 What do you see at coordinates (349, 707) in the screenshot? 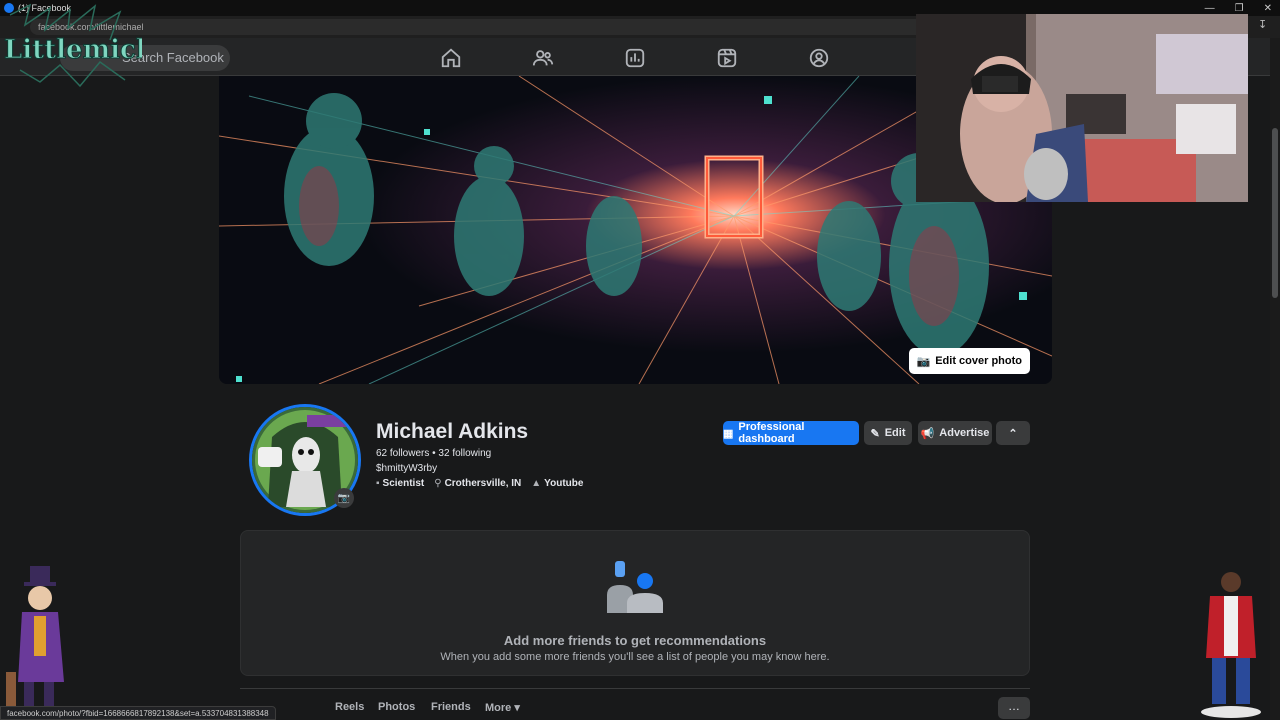
I see `tab-reels: Reels` at bounding box center [349, 707].